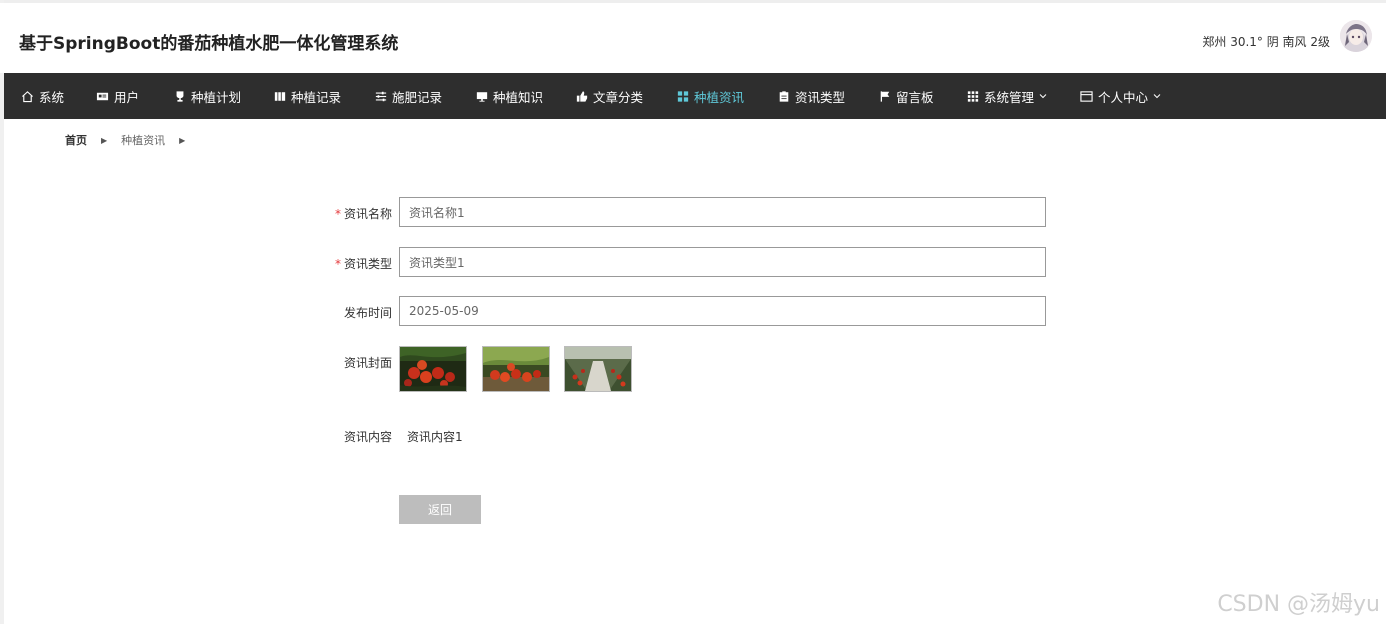  What do you see at coordinates (820, 97) in the screenshot?
I see `nav-item-label: 资讯类型` at bounding box center [820, 97].